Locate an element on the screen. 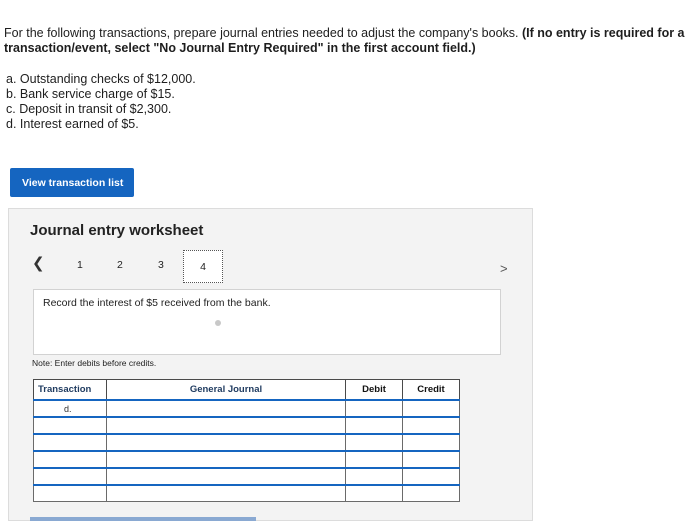 The height and width of the screenshot is (521, 700). cursor-indicator is located at coordinates (218, 323).